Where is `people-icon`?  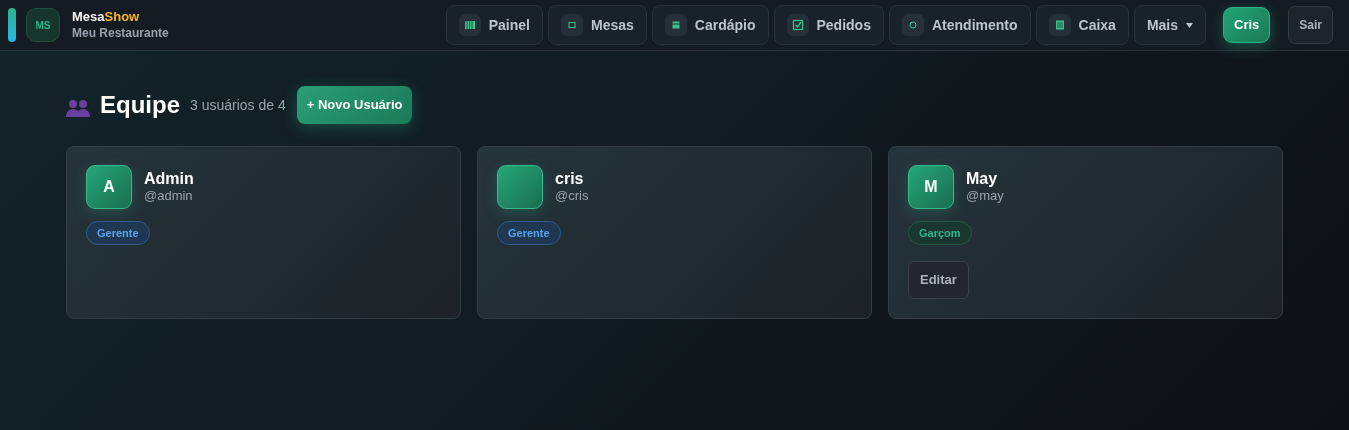
people-icon is located at coordinates (78, 108).